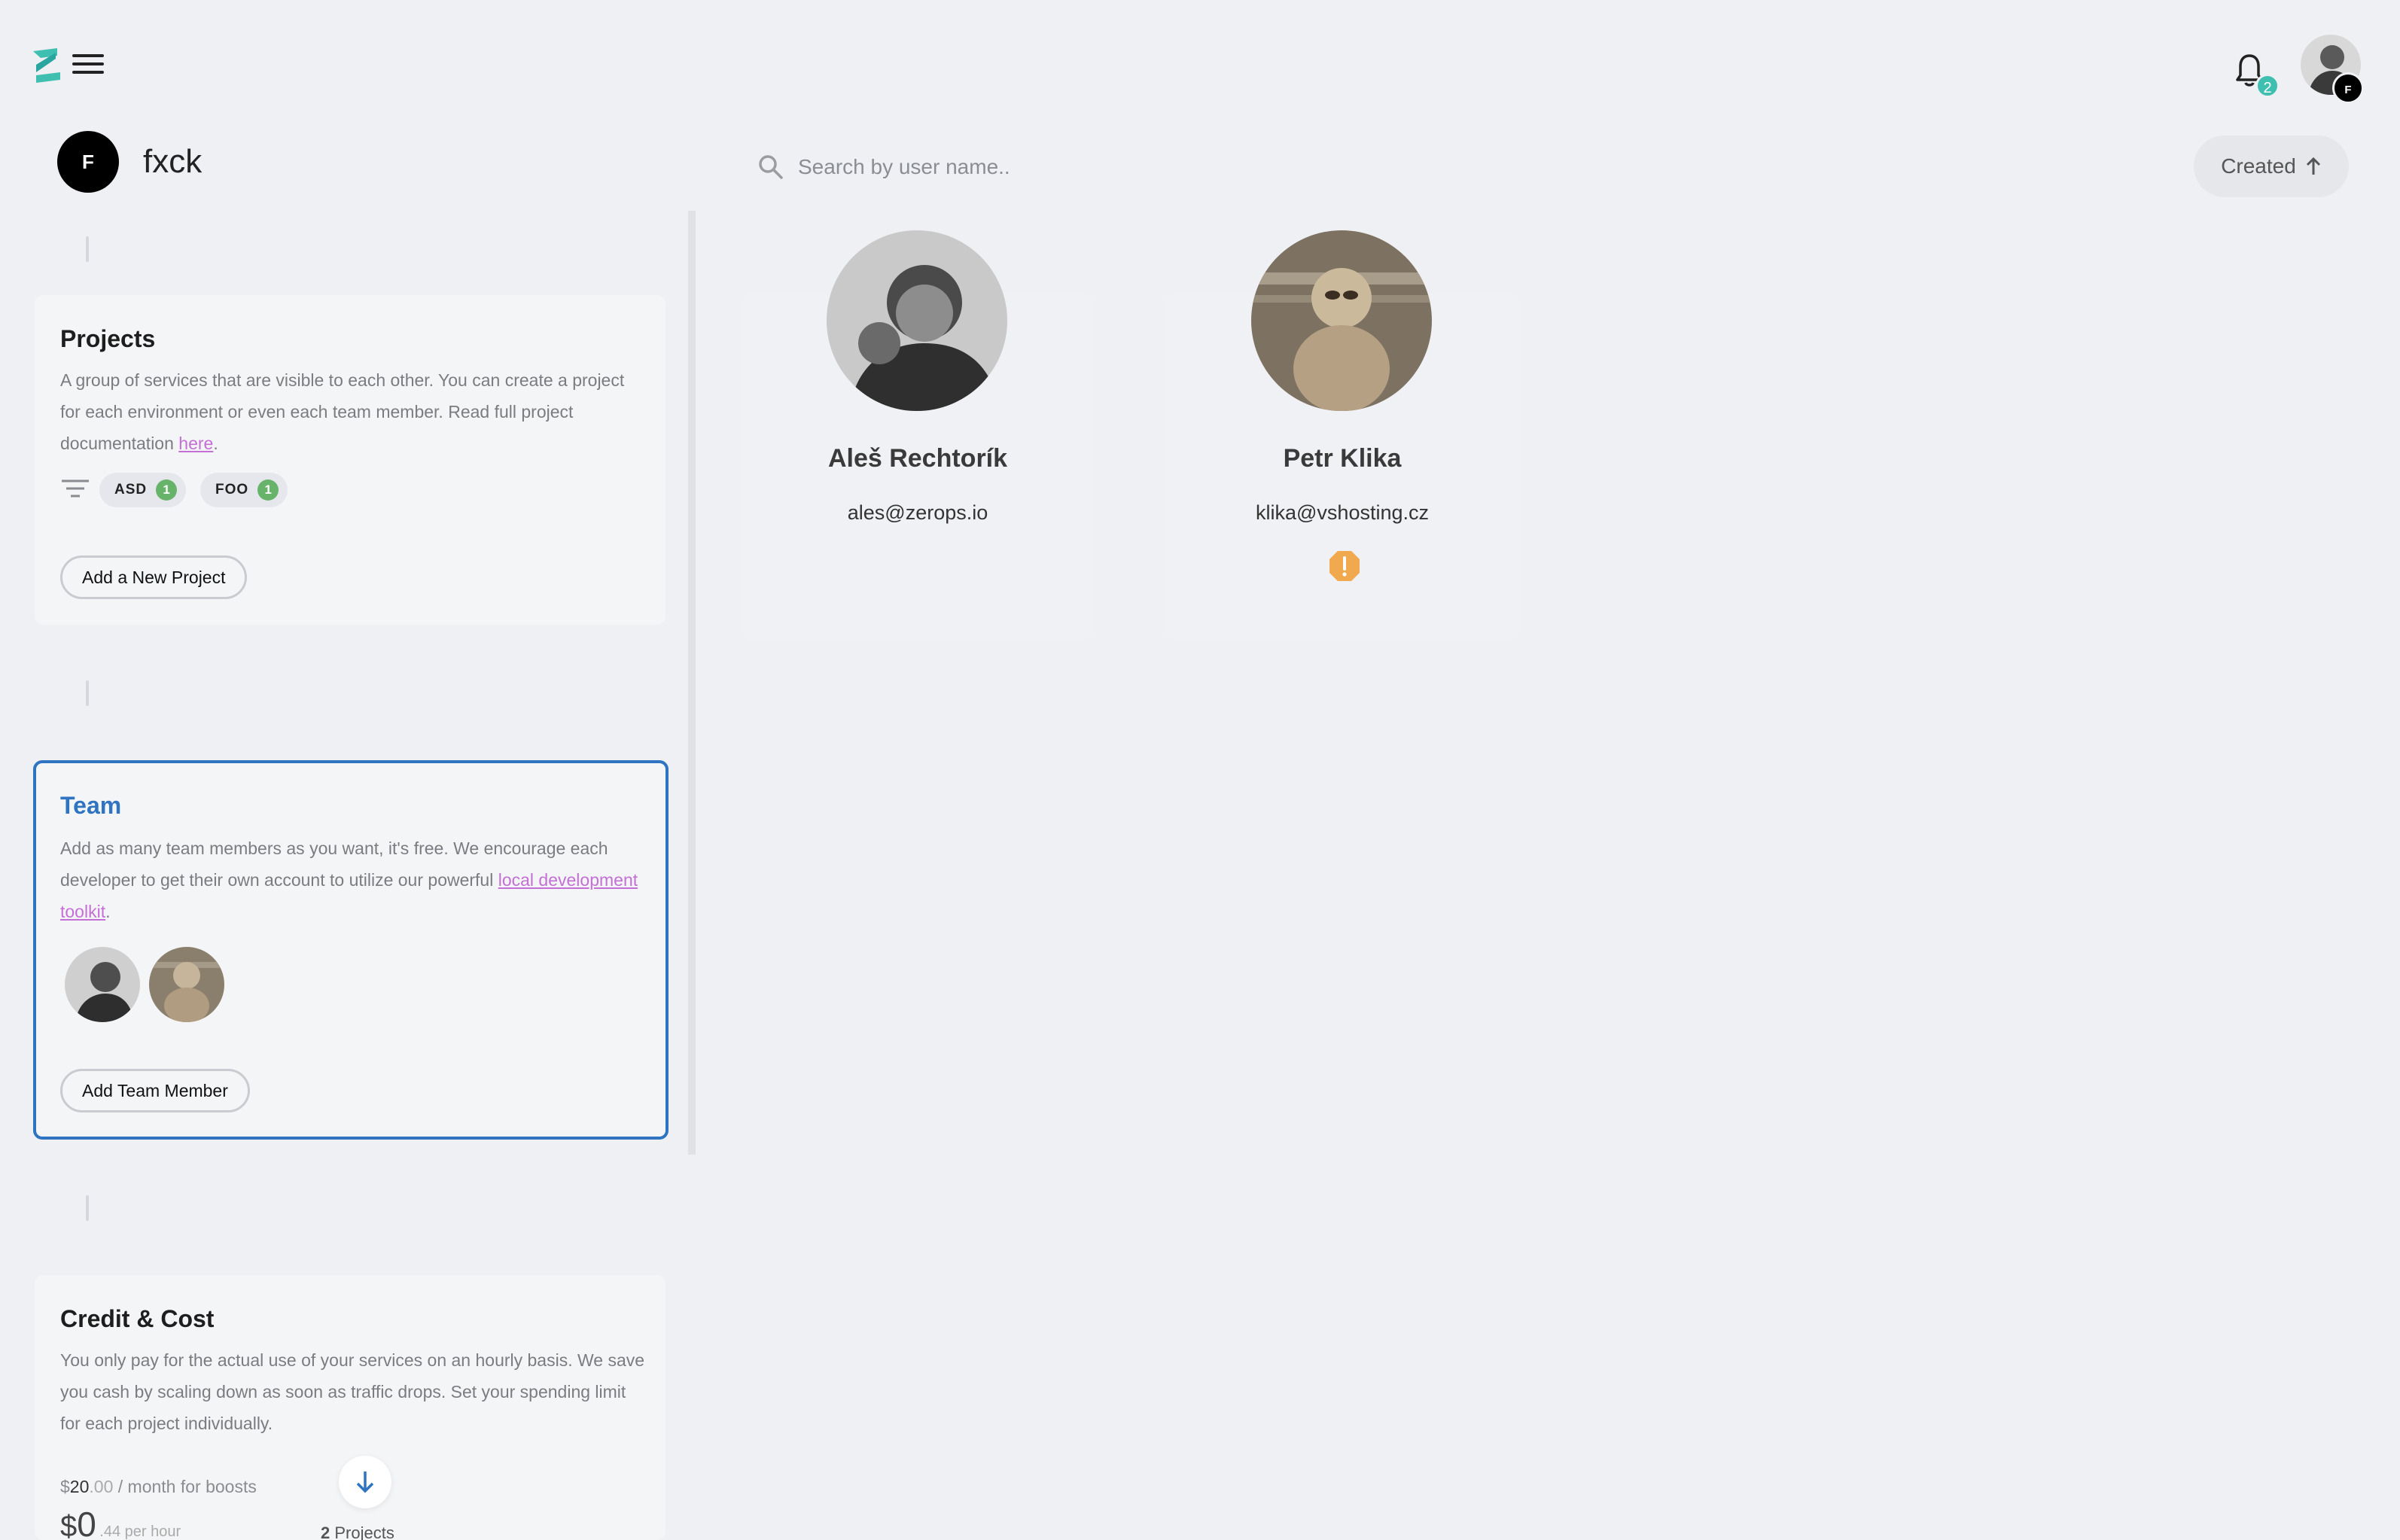  I want to click on team-desc-end: ., so click(108, 911).